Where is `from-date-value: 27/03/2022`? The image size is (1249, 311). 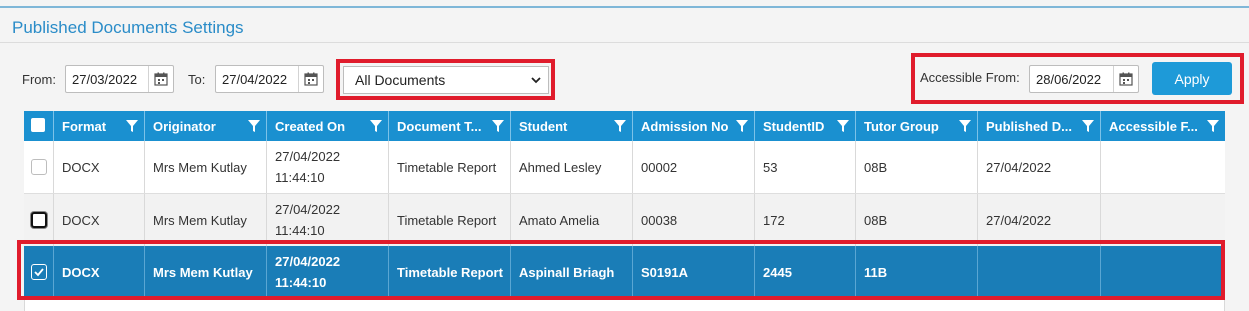 from-date-value: 27/03/2022 is located at coordinates (104, 79).